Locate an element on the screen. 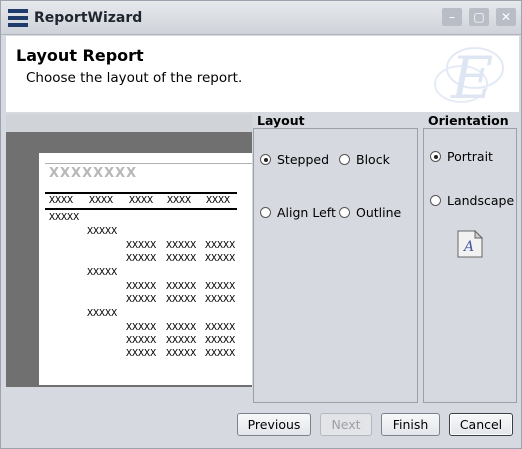  radio-label: Outline is located at coordinates (379, 212).